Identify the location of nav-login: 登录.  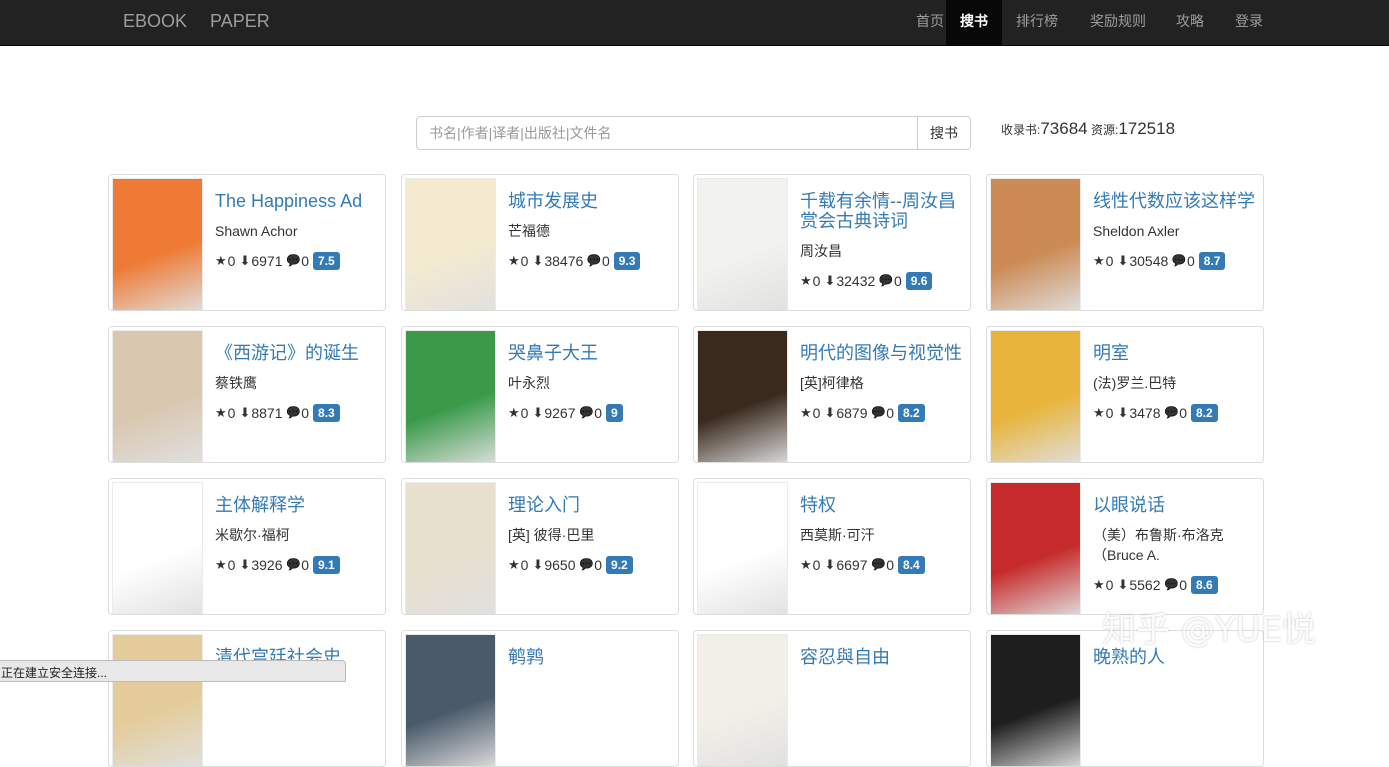
(1249, 23).